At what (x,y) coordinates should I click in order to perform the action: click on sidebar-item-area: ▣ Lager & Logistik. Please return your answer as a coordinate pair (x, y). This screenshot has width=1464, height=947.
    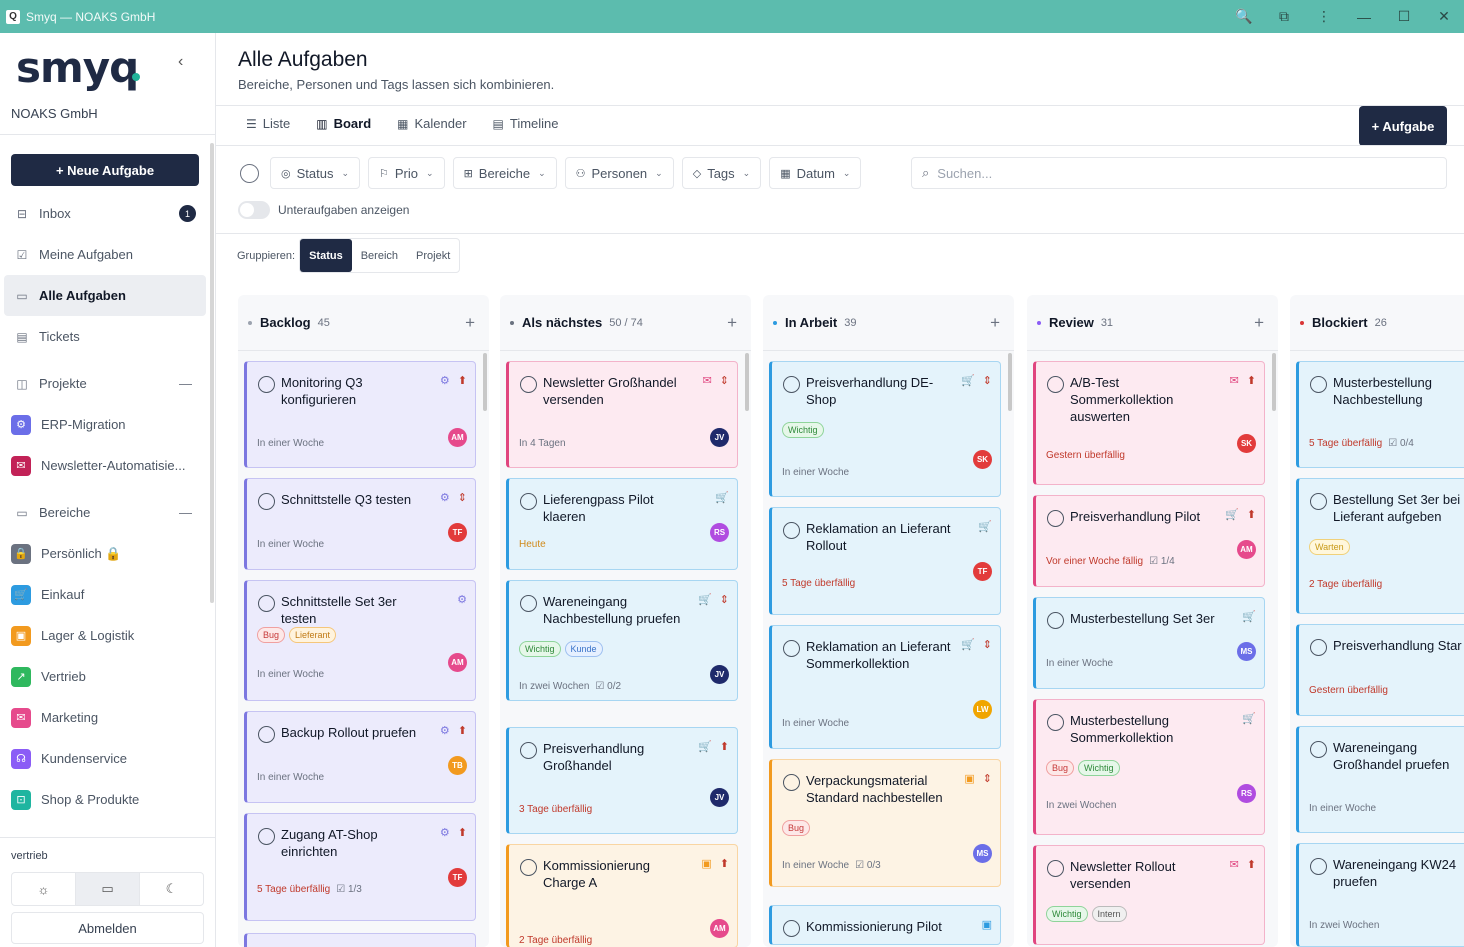
    Looking at the image, I should click on (105, 635).